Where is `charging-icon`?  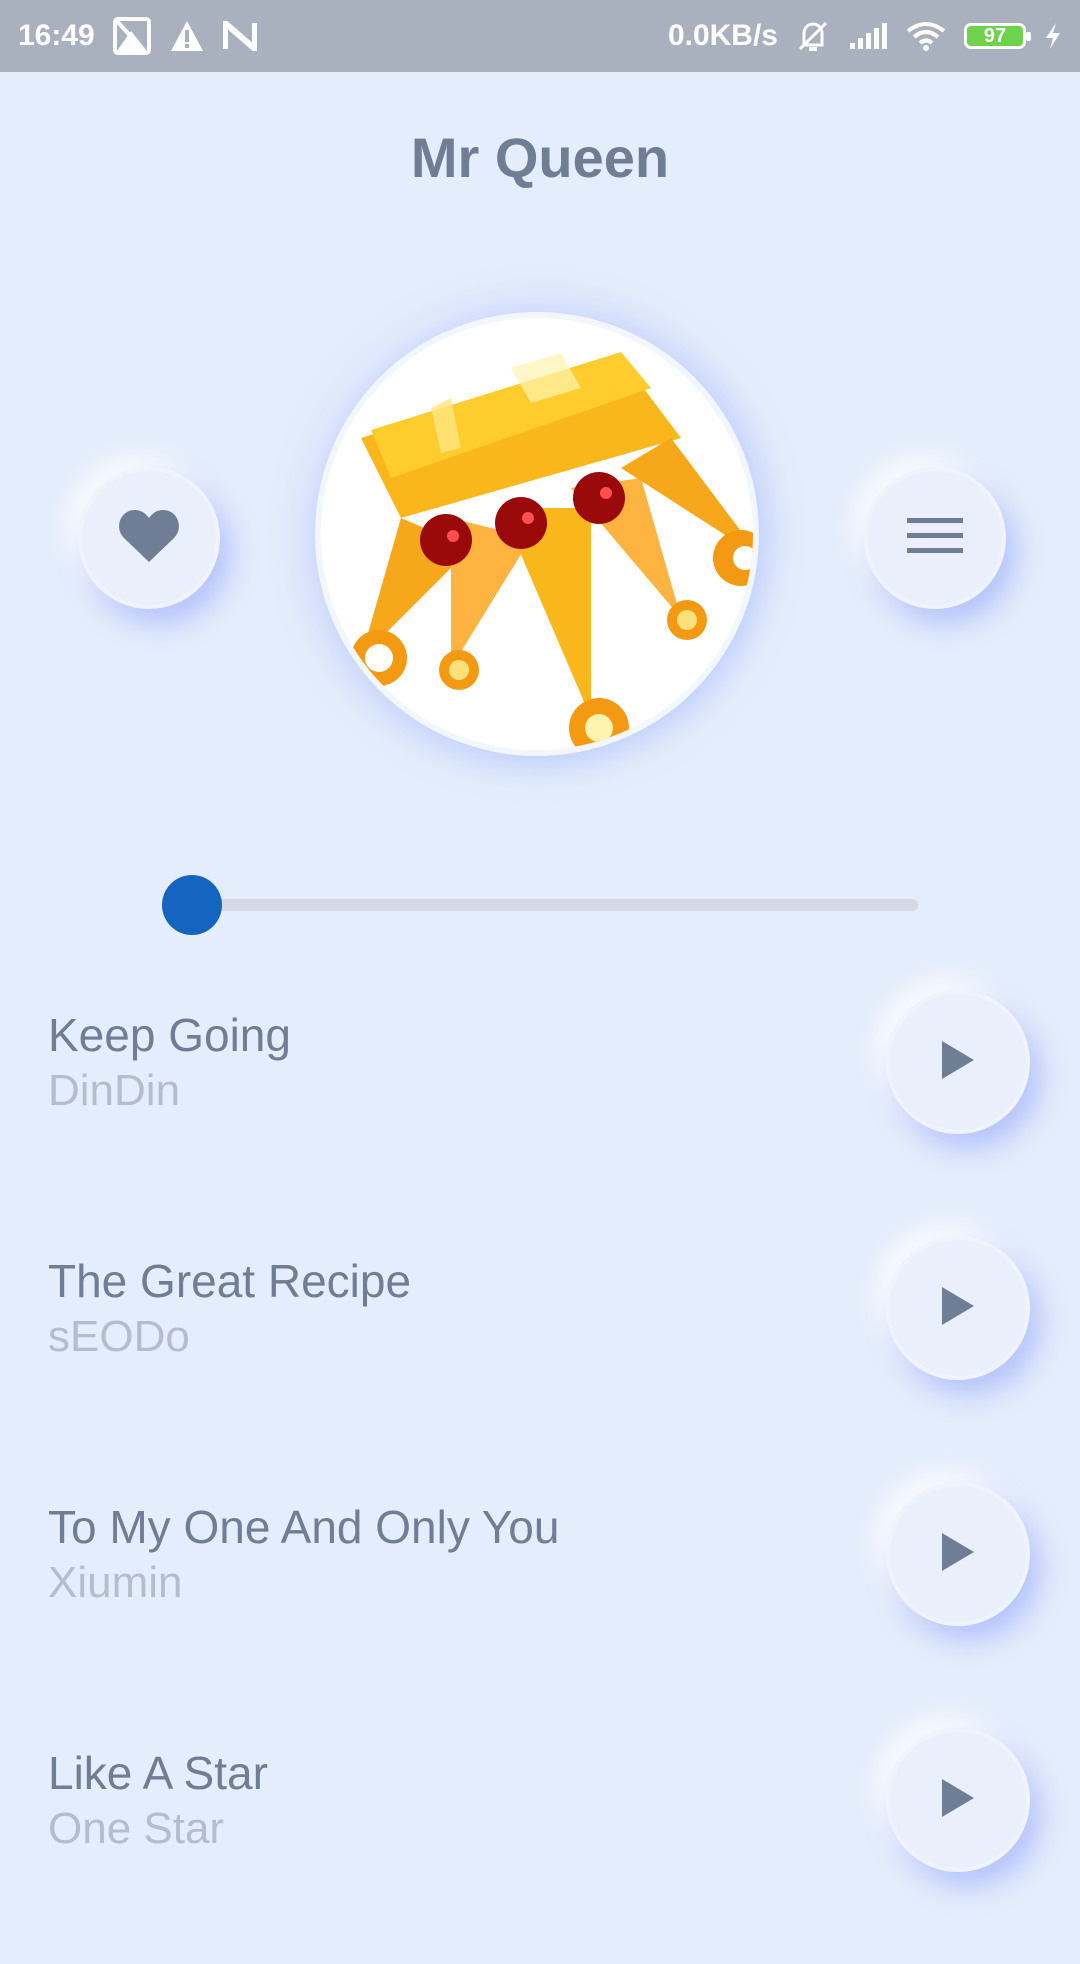
charging-icon is located at coordinates (1053, 36).